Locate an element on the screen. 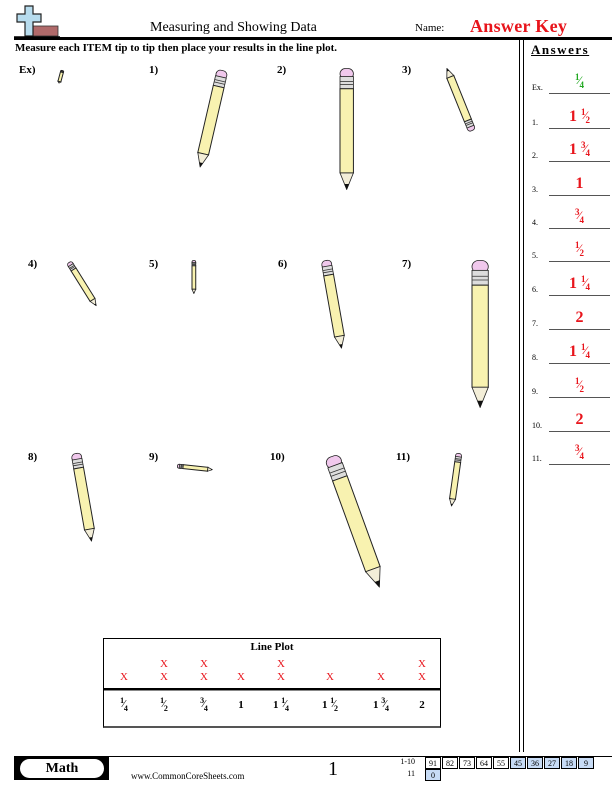 The width and height of the screenshot is (612, 792). answer-row: 1. 1 1⁄2 is located at coordinates (571, 117).